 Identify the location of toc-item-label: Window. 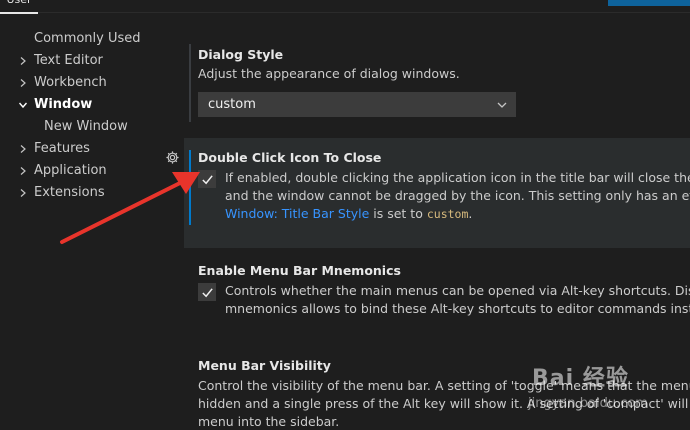
(63, 104).